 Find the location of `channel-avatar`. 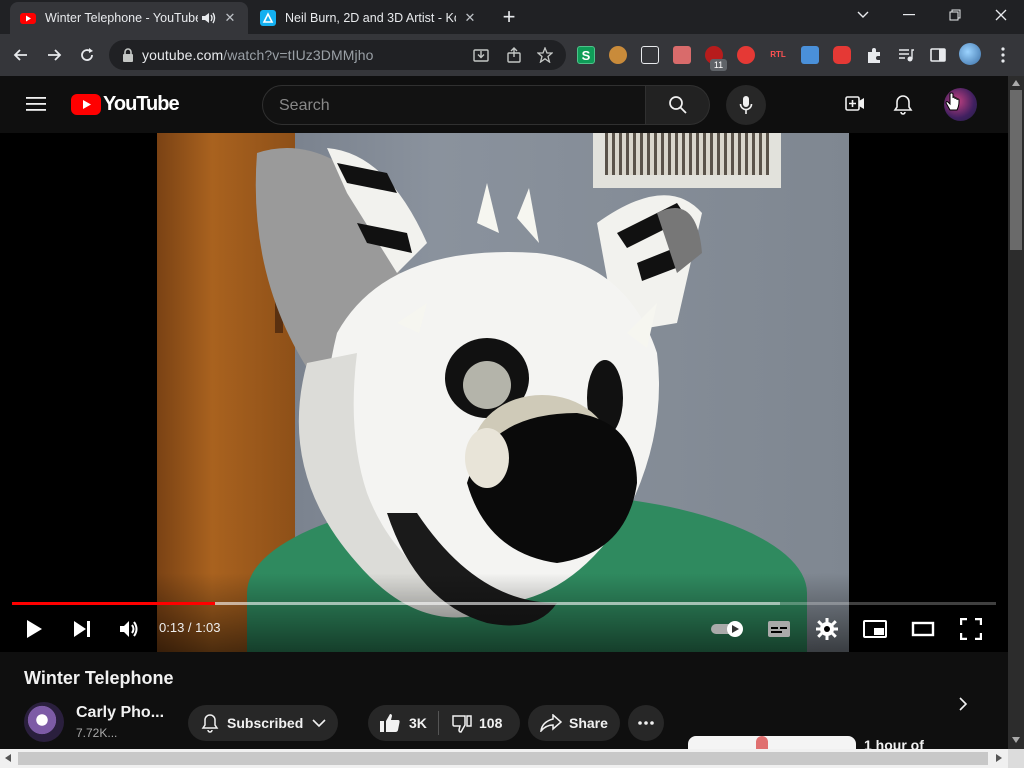

channel-avatar is located at coordinates (44, 722).